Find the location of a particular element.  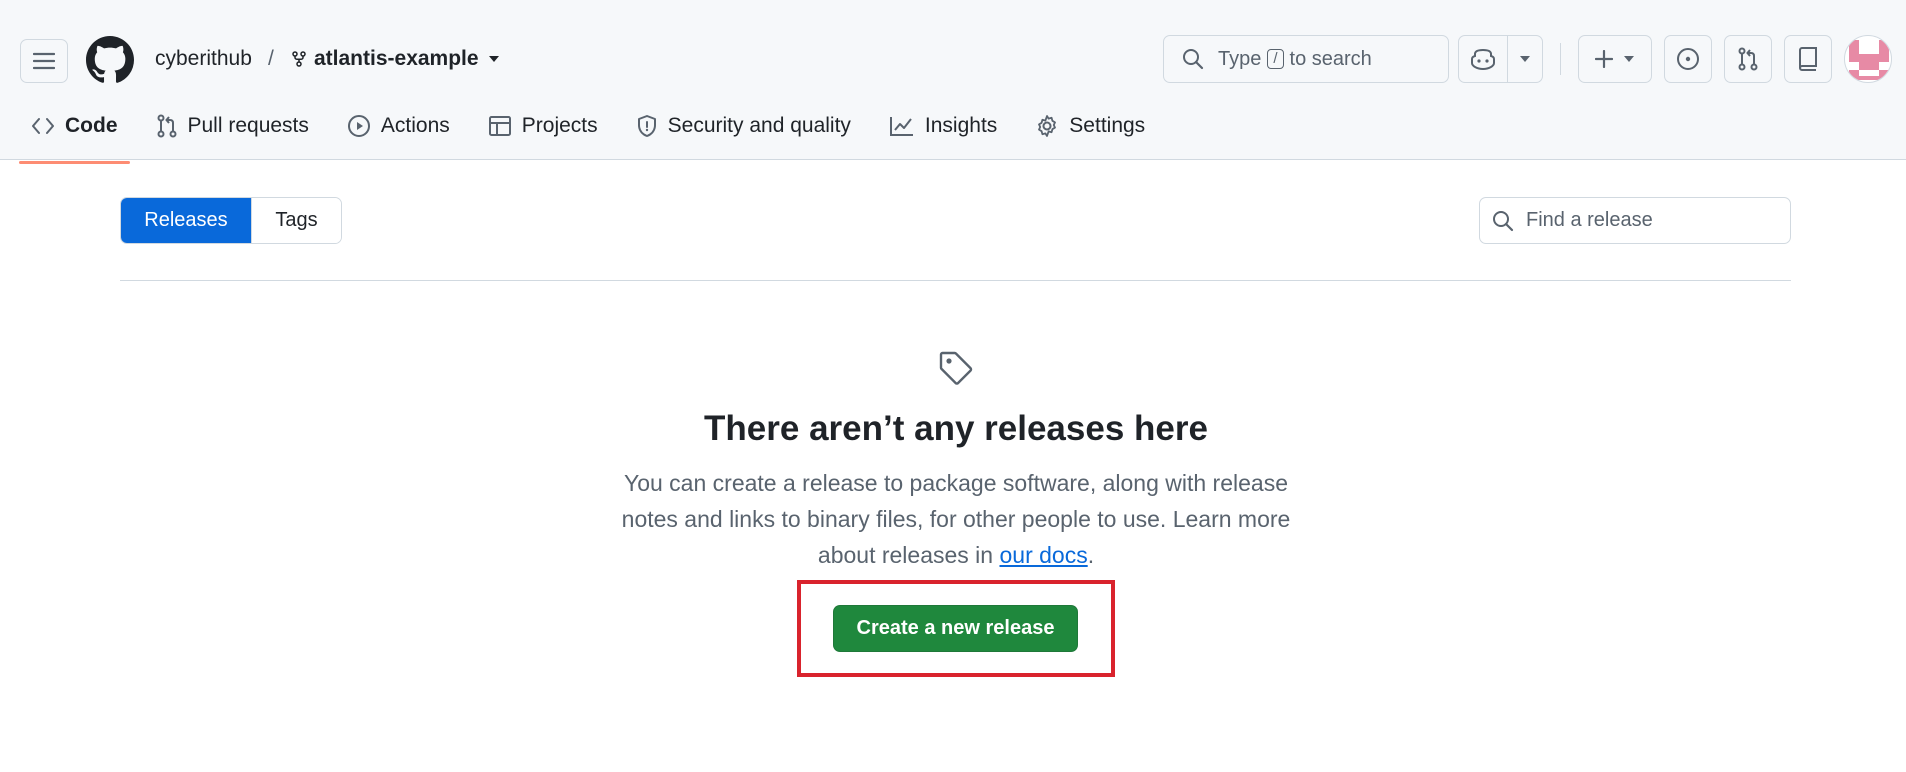

identicon-image is located at coordinates (1869, 60).